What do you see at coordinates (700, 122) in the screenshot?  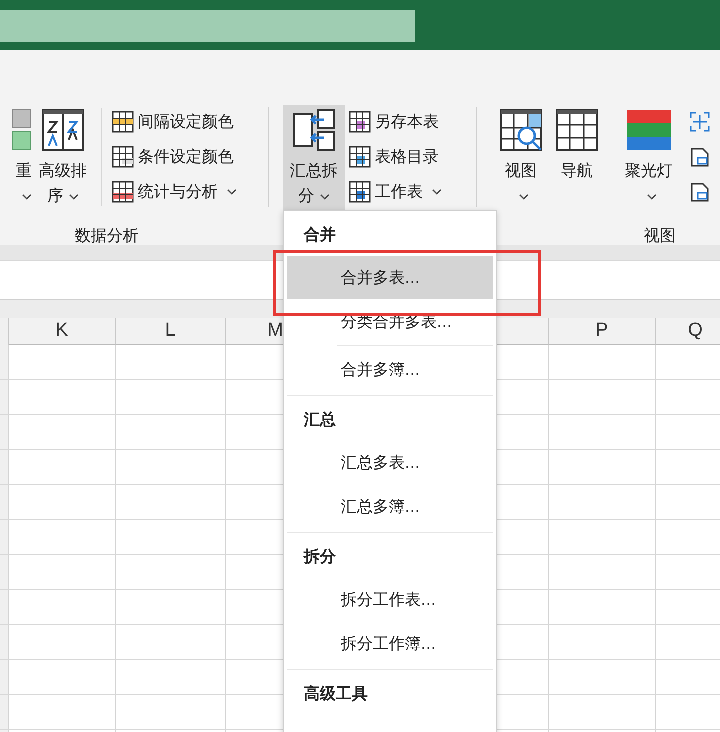 I see `expand-icon` at bounding box center [700, 122].